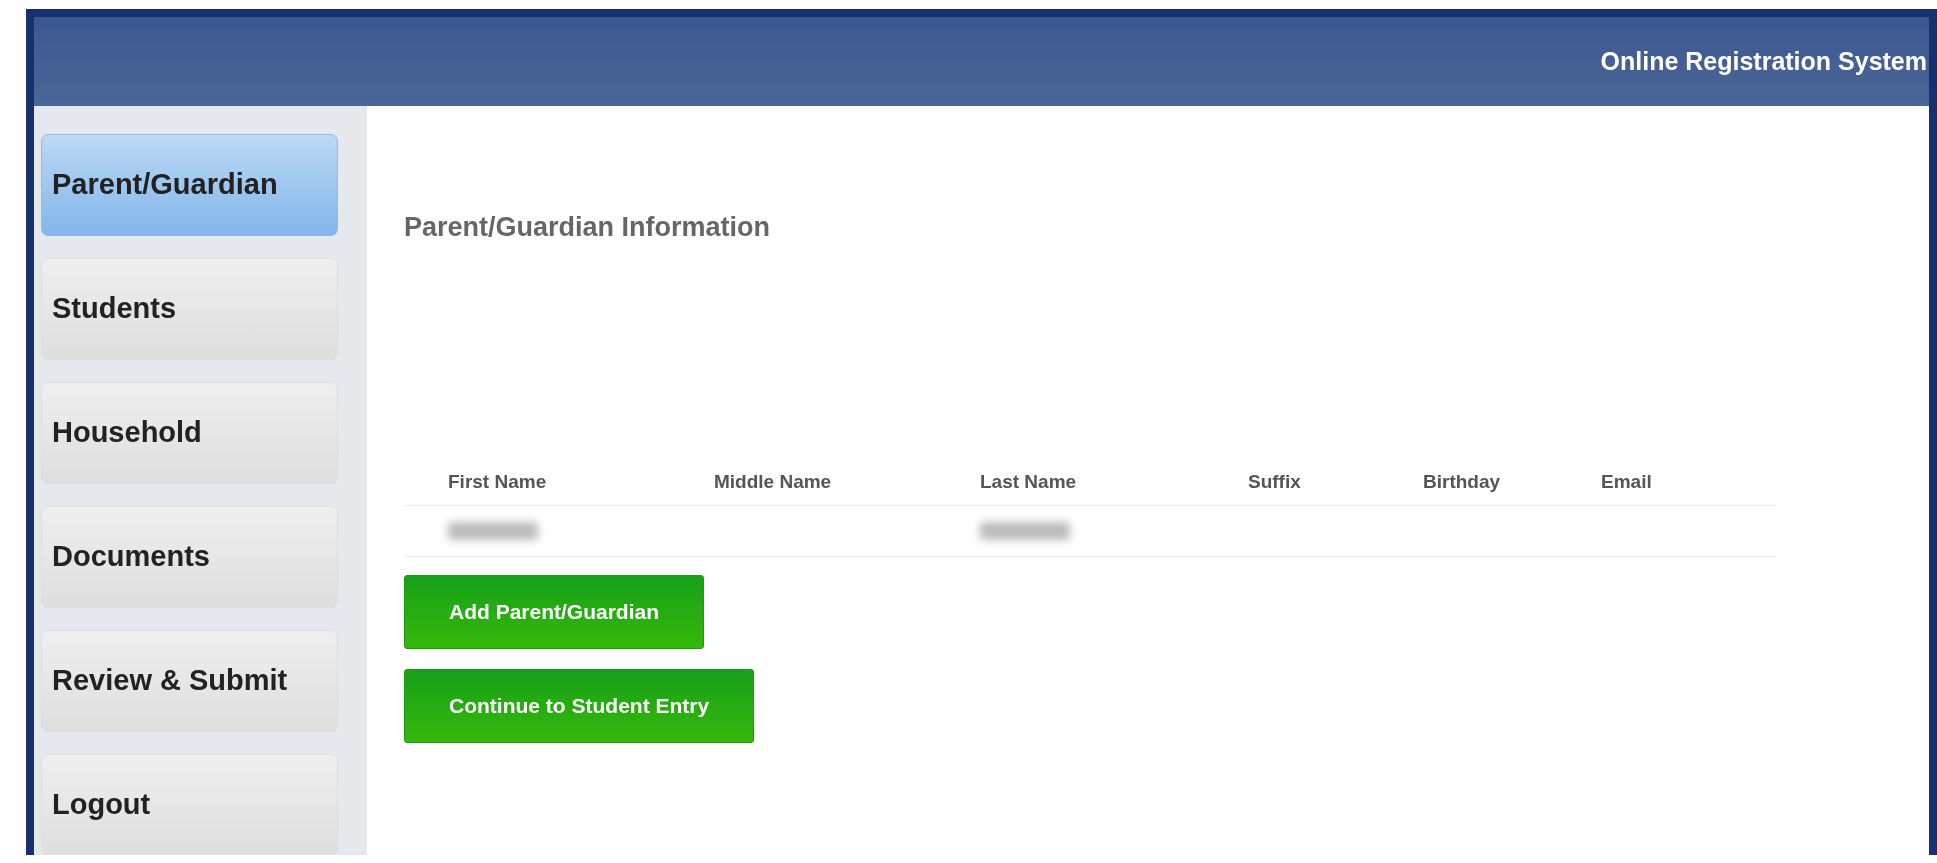  I want to click on sidebar-item: Documents, so click(189, 557).